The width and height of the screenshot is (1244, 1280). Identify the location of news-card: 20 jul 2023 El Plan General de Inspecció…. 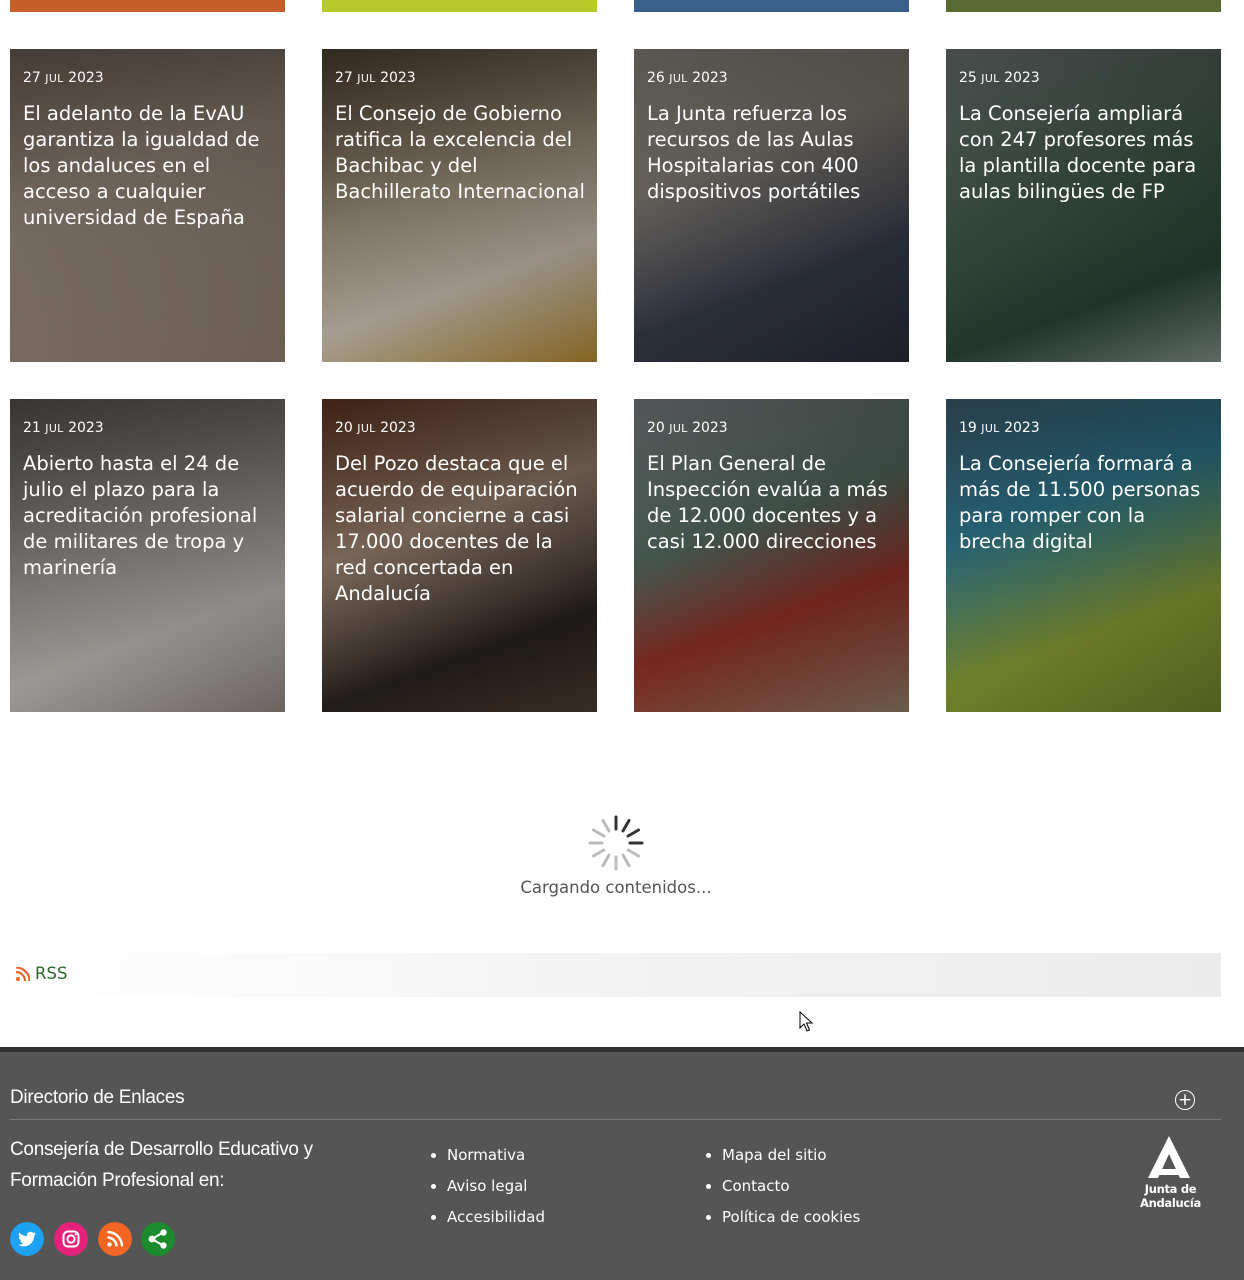
(771, 555).